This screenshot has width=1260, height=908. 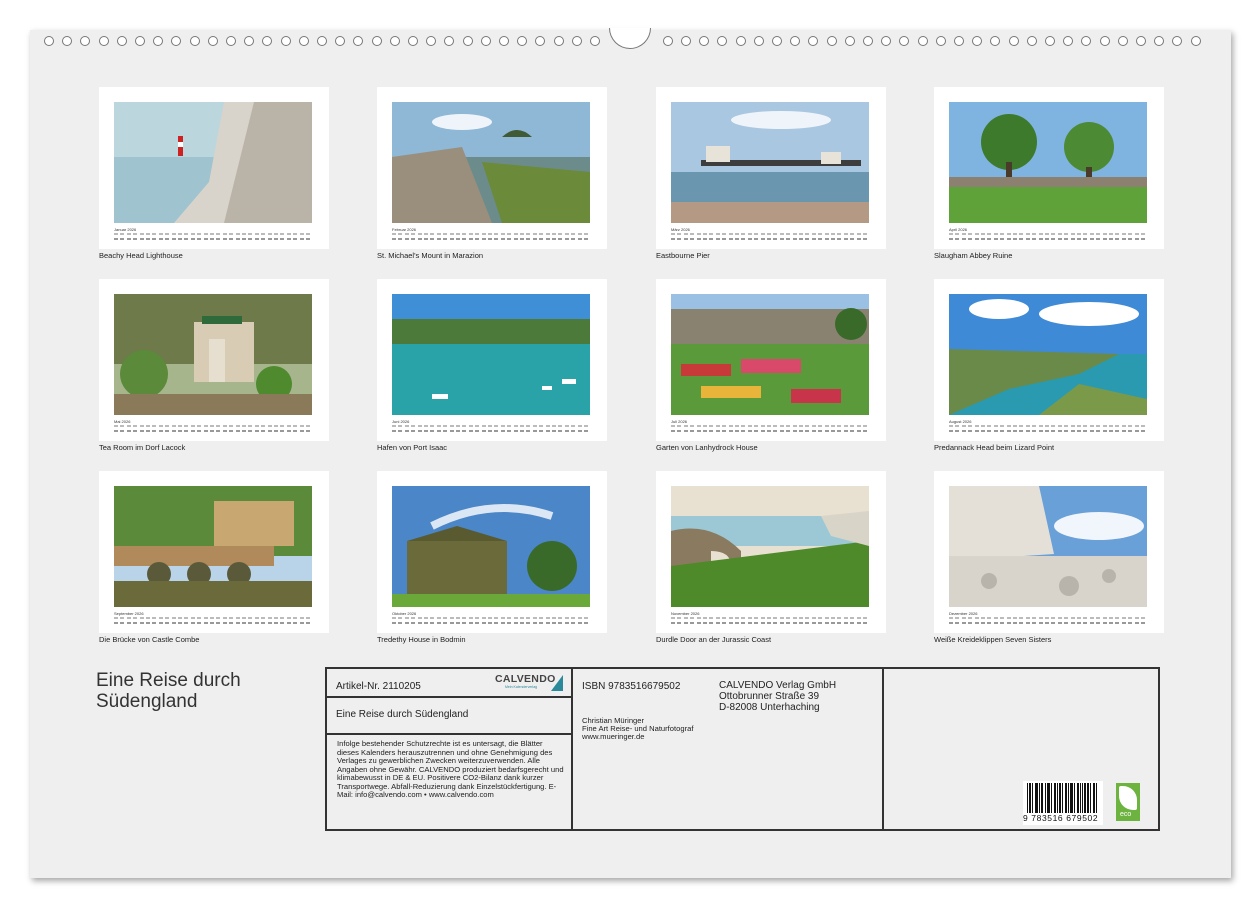 I want to click on product-title: Eine Reise durch Südengland, so click(x=402, y=714).